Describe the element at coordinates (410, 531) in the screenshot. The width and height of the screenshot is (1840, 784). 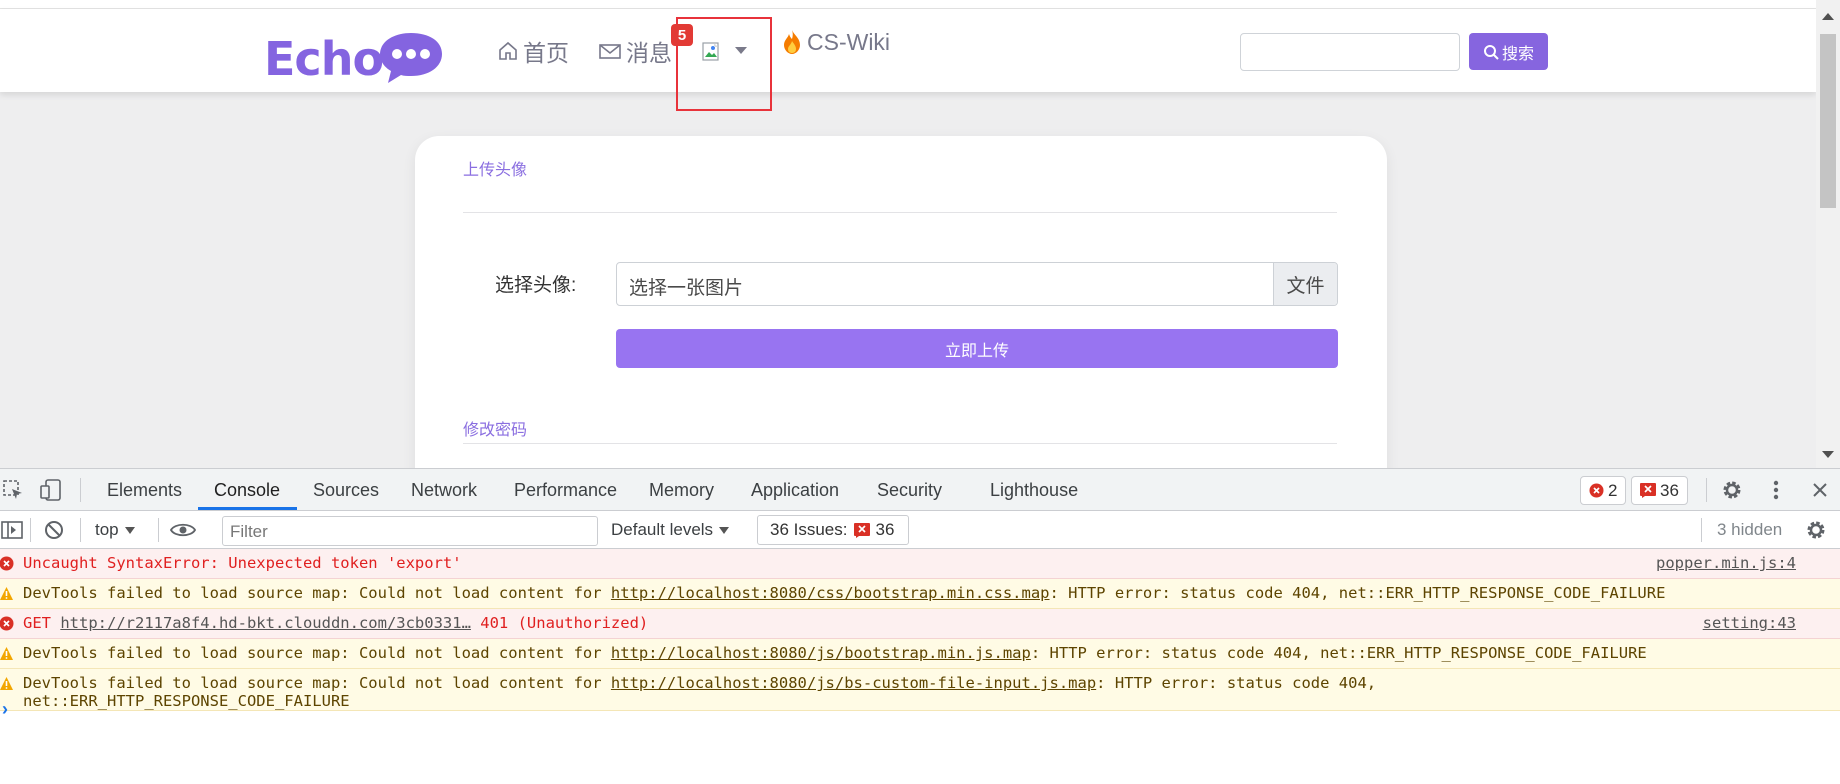
I see `console-filter-input: Filter` at that location.